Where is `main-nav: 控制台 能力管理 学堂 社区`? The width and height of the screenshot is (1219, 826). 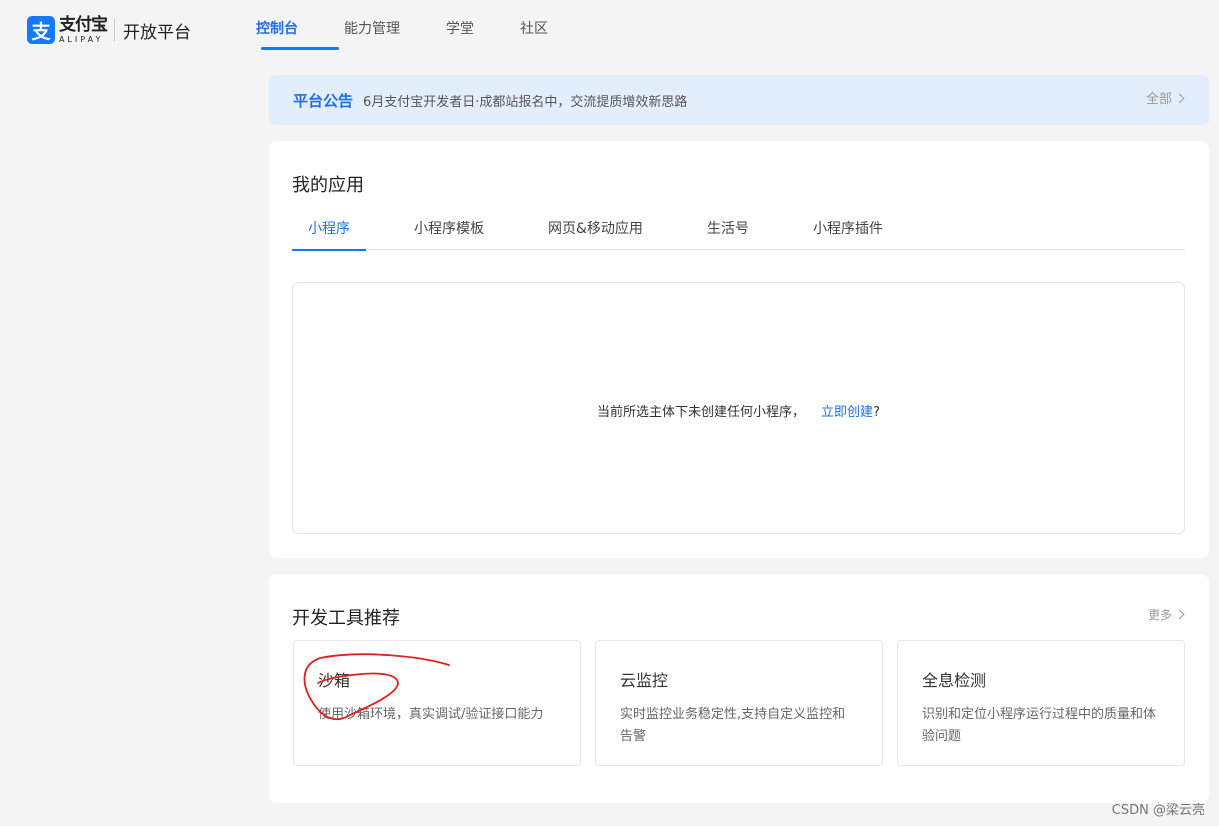
main-nav: 控制台 能力管理 学堂 社区 is located at coordinates (418, 30).